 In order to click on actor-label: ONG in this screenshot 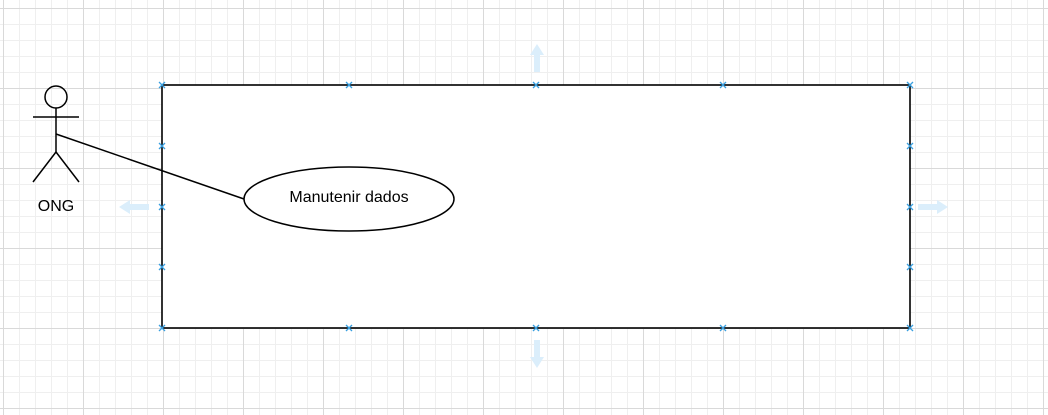, I will do `click(56, 207)`.